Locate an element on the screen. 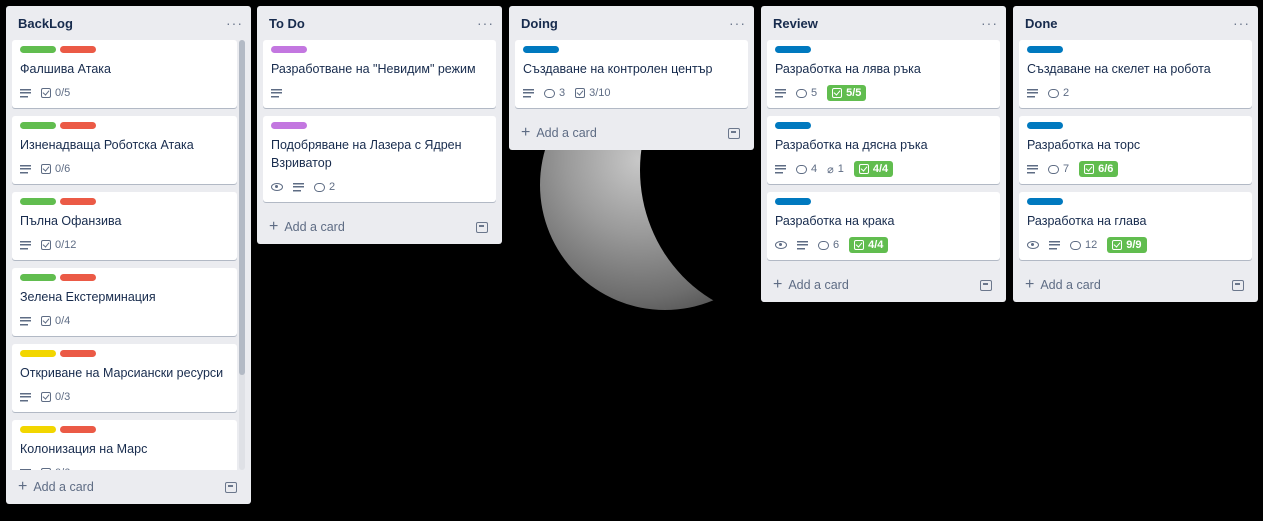 The width and height of the screenshot is (1263, 521). list-title: Review is located at coordinates (795, 23).